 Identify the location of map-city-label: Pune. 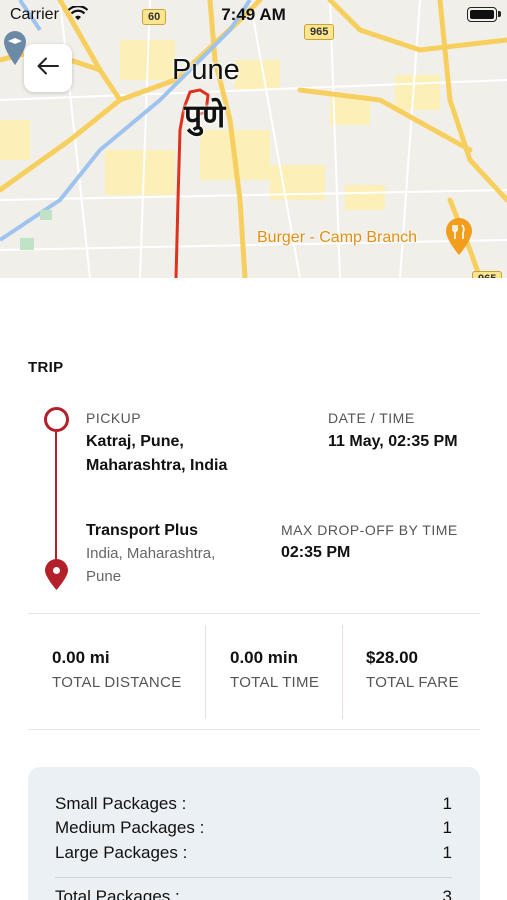
(206, 70).